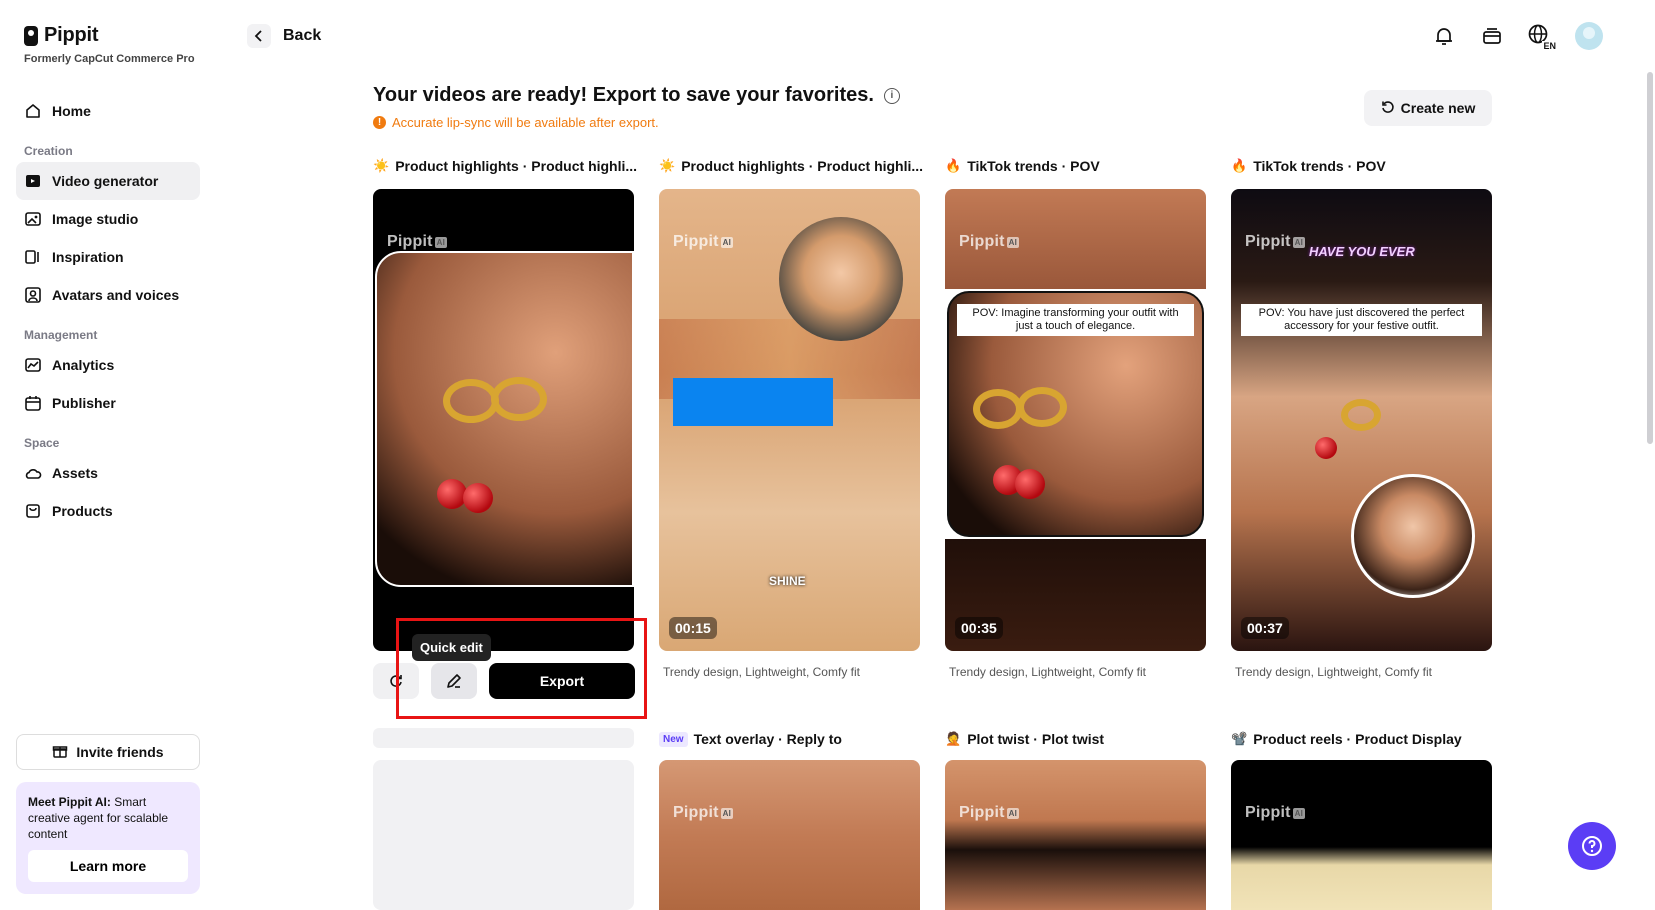 This screenshot has height=910, width=1655. Describe the element at coordinates (1357, 739) in the screenshot. I see `card-title-text: Product reels · Product Display` at that location.